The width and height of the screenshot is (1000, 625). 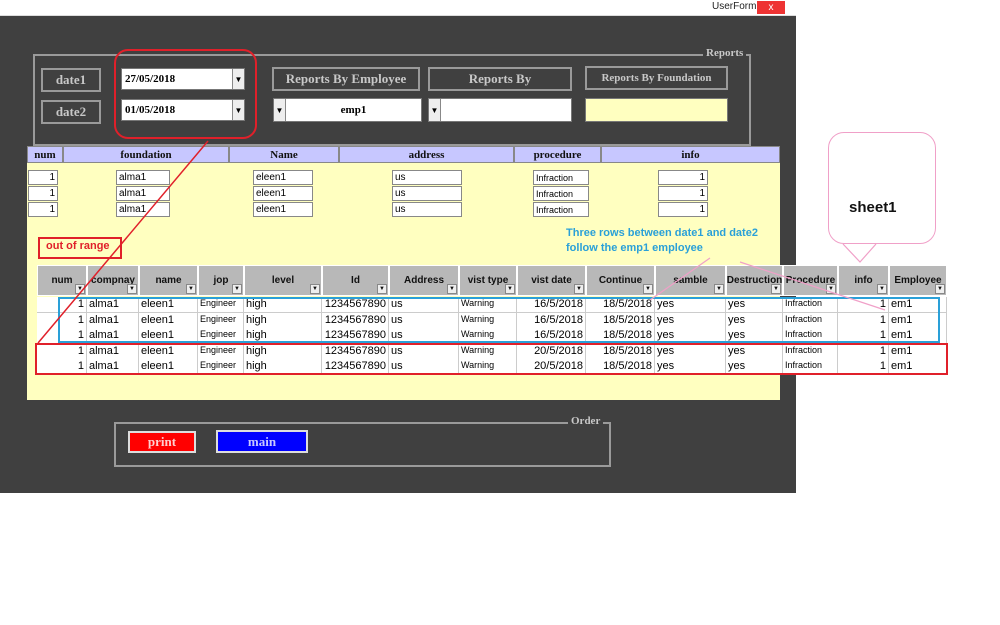 What do you see at coordinates (262, 441) in the screenshot?
I see `main-button: main` at bounding box center [262, 441].